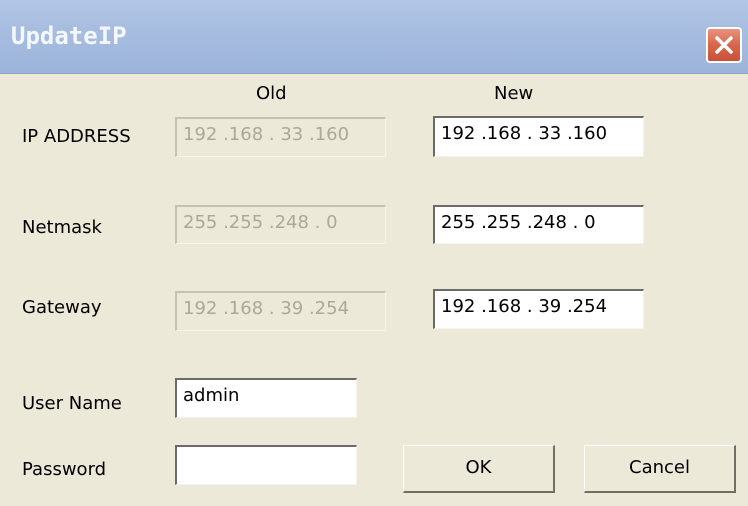  I want to click on new-ip-address-field: 192 .168 . 33 .160, so click(538, 136).